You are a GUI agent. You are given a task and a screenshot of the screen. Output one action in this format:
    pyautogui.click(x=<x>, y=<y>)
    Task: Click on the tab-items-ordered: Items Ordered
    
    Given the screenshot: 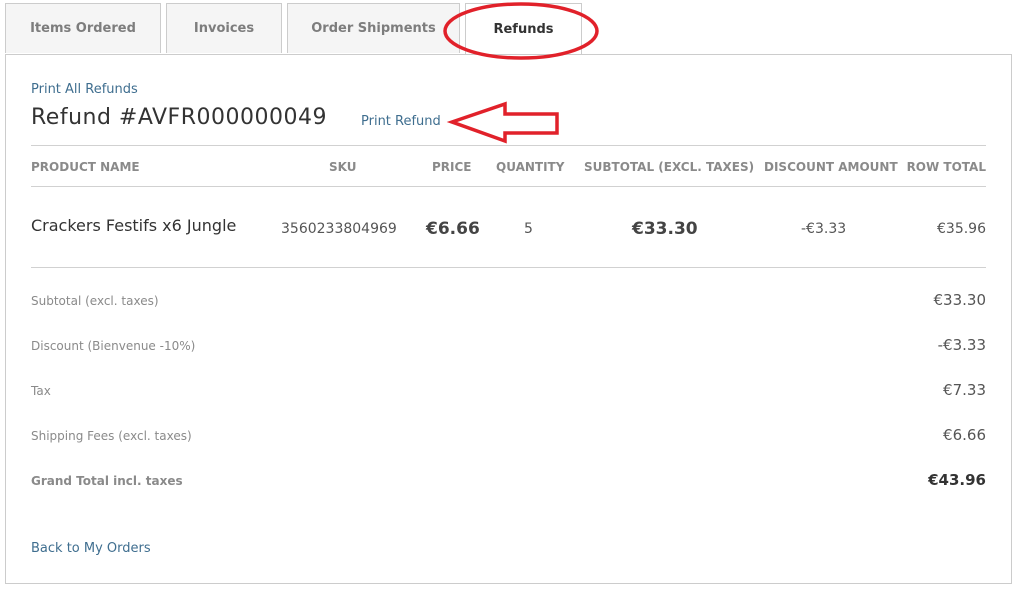 What is the action you would take?
    pyautogui.click(x=83, y=28)
    